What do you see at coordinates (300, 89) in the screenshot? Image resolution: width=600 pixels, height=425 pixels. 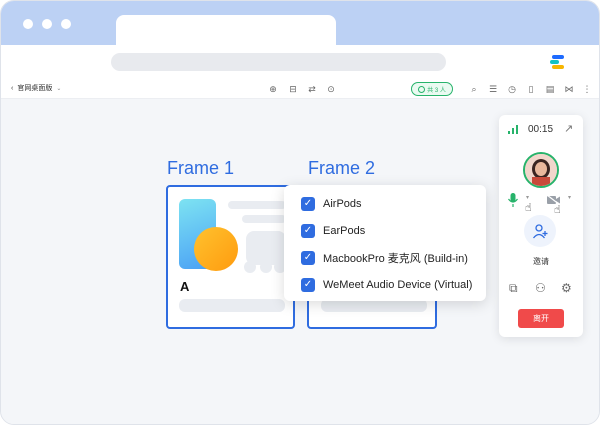 I see `app-toolbar: ‹ 官网桌面版 ⌄ ⊕ ⊟ ⇄ ⊙ 共 3 人 ⌕ ☰ ◷ ▯ ▤ ⋈ ⋮` at bounding box center [300, 89].